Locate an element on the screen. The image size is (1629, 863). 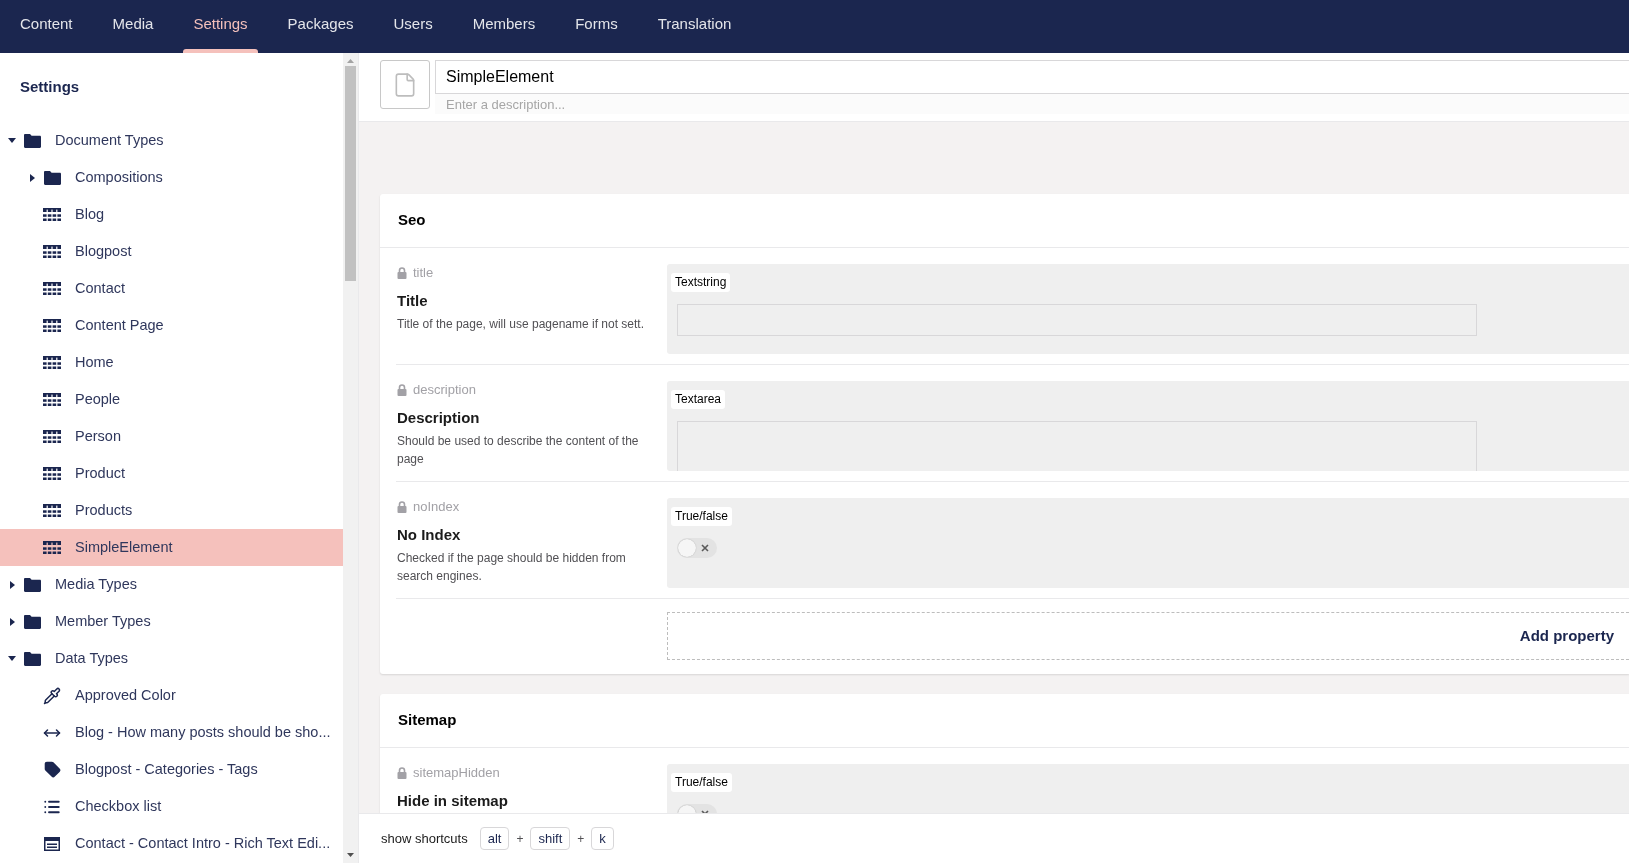
tree-item: Member Types is located at coordinates (171, 621).